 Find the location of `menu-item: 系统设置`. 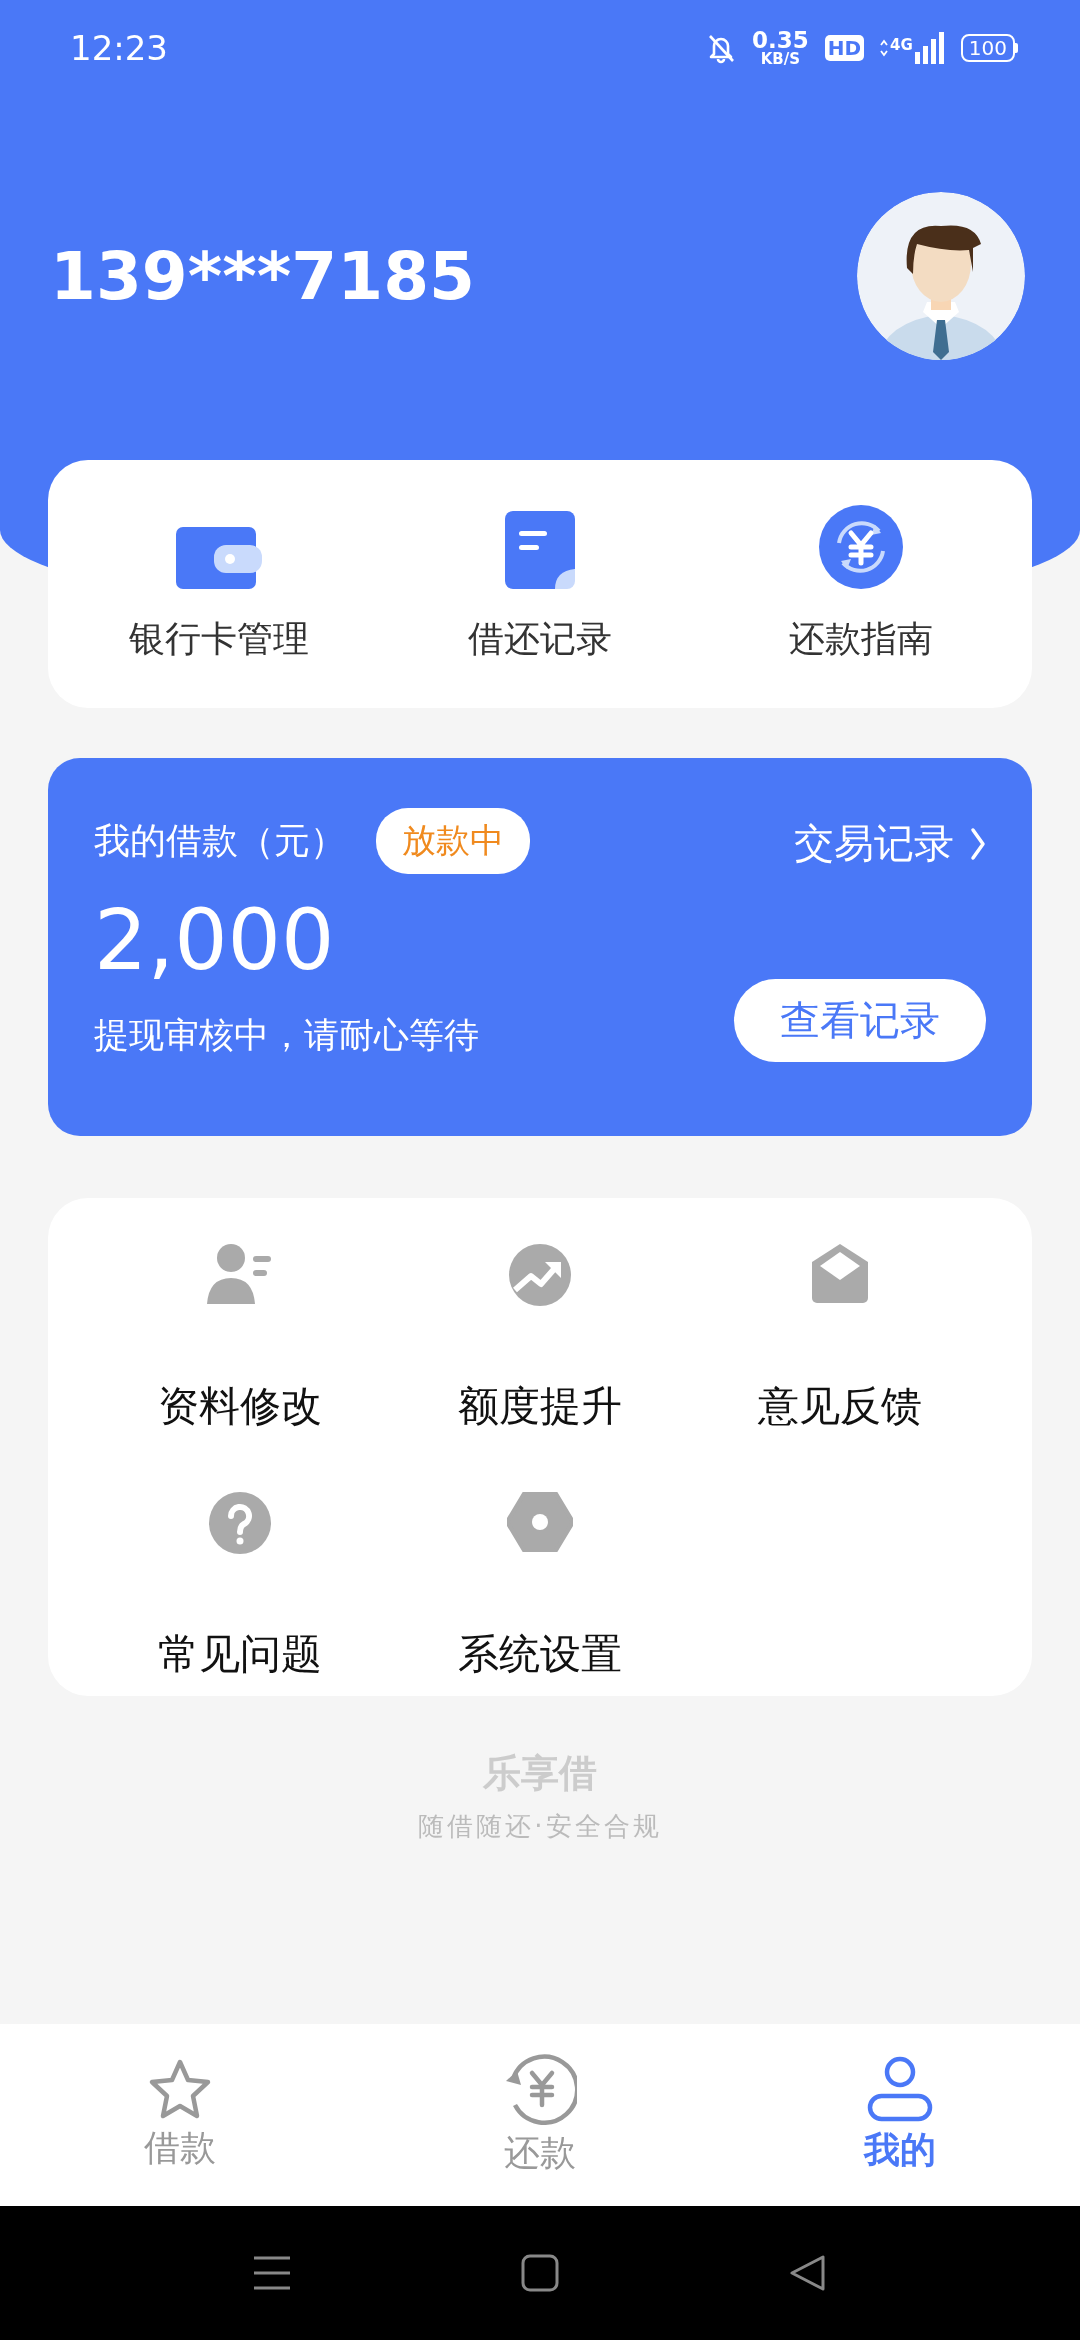

menu-item: 系统设置 is located at coordinates (540, 1587).